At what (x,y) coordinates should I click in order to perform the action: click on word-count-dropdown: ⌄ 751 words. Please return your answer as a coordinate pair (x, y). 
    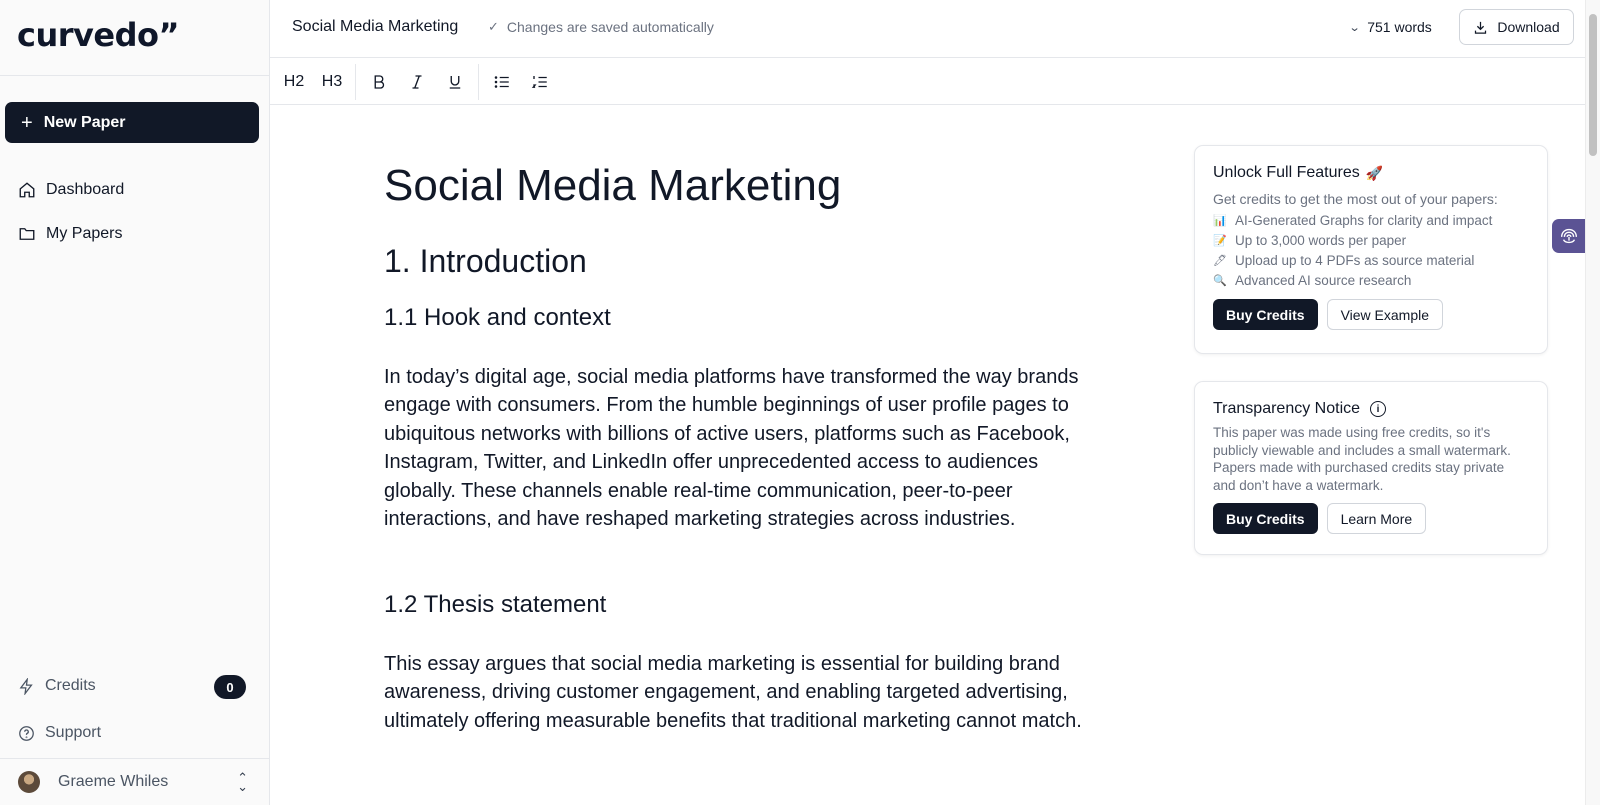
    Looking at the image, I should click on (1390, 27).